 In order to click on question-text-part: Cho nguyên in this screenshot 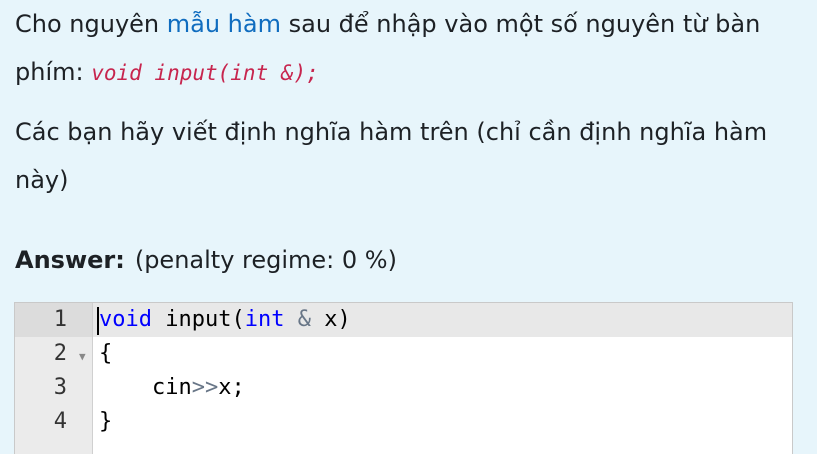, I will do `click(91, 24)`.